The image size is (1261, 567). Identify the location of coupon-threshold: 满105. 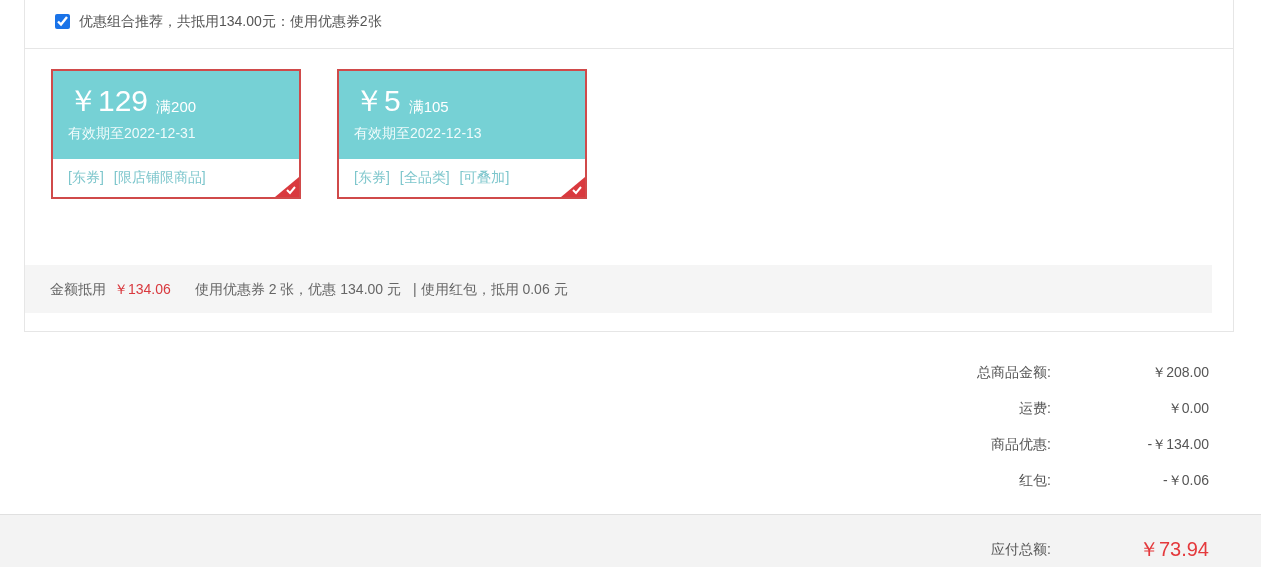
(428, 107).